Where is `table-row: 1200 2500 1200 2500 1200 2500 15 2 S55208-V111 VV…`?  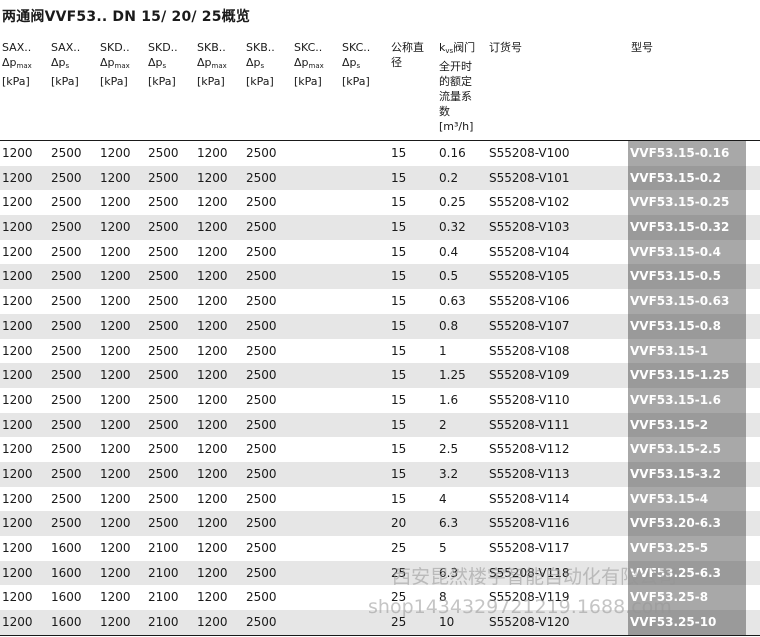 table-row: 1200 2500 1200 2500 1200 2500 15 2 S55208-V111 VV… is located at coordinates (380, 425).